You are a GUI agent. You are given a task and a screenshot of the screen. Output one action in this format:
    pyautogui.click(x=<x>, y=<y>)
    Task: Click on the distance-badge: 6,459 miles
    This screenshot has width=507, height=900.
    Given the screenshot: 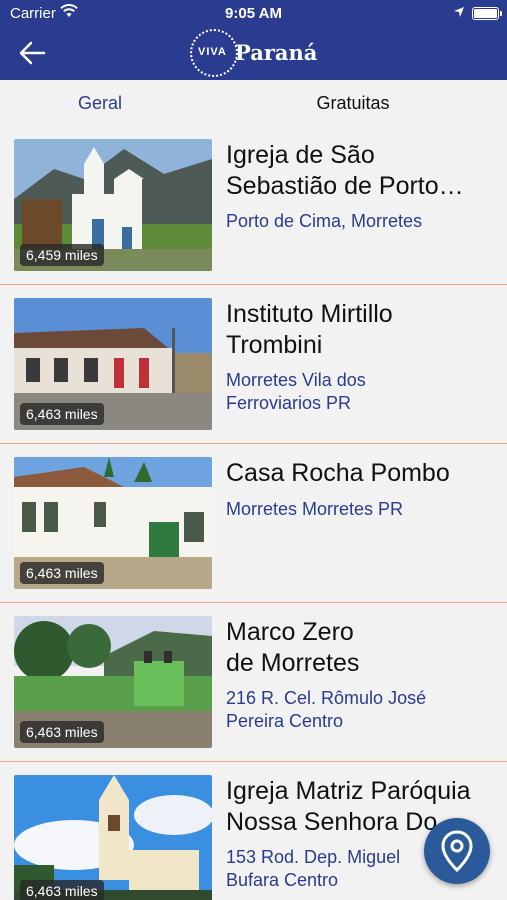 What is the action you would take?
    pyautogui.click(x=62, y=255)
    